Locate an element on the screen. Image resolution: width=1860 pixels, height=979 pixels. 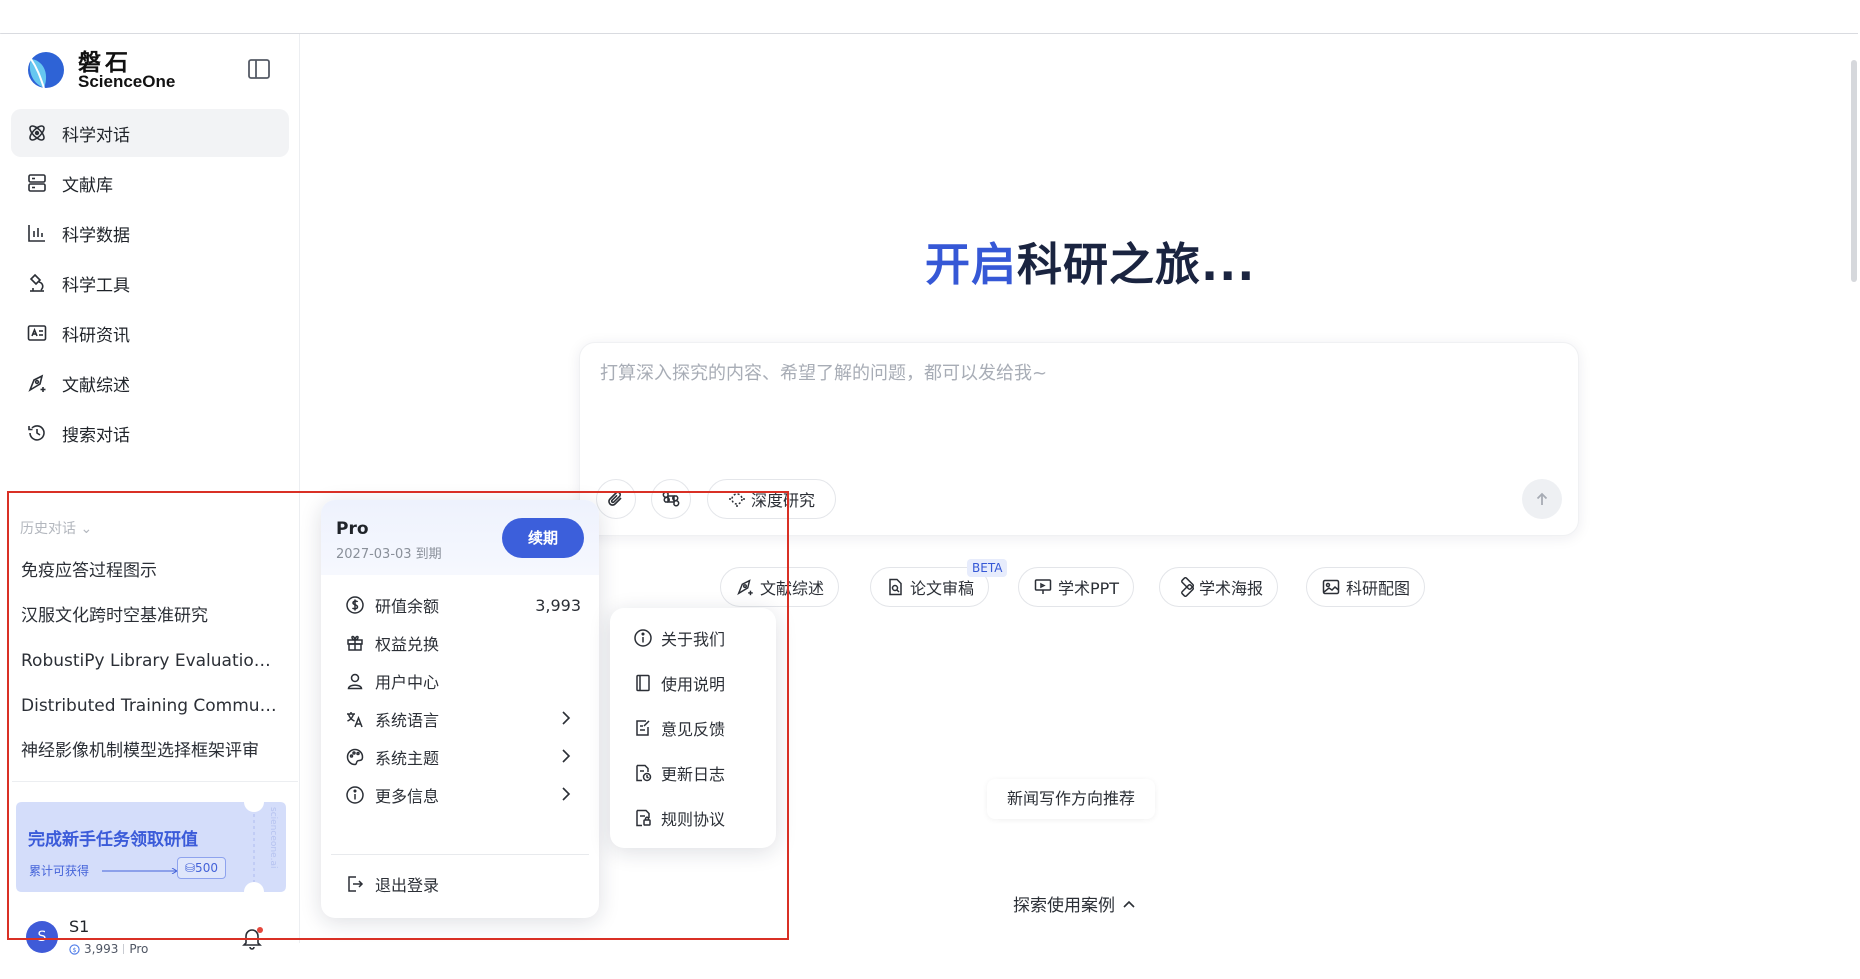
menu-item-label: 用户中心 is located at coordinates (407, 682).